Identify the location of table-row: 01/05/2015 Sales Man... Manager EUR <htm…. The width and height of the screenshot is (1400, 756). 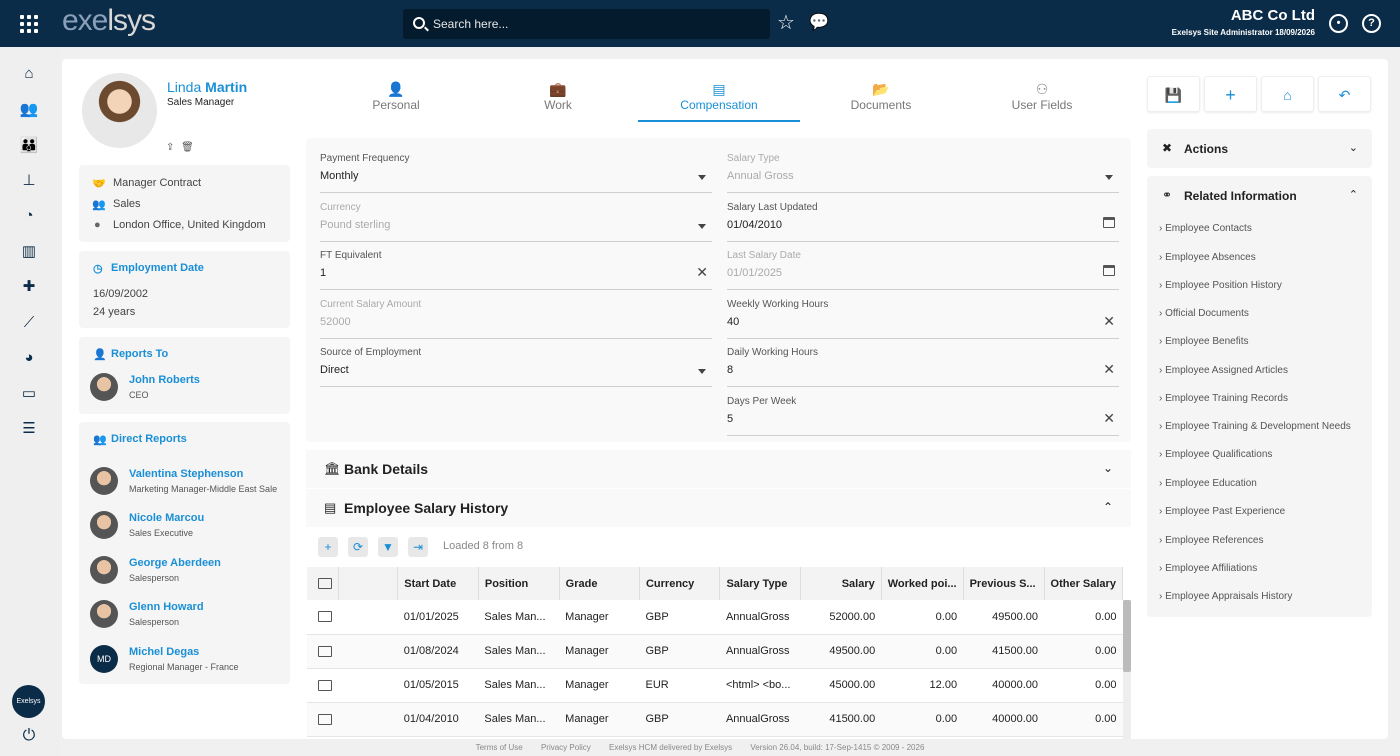
(715, 685).